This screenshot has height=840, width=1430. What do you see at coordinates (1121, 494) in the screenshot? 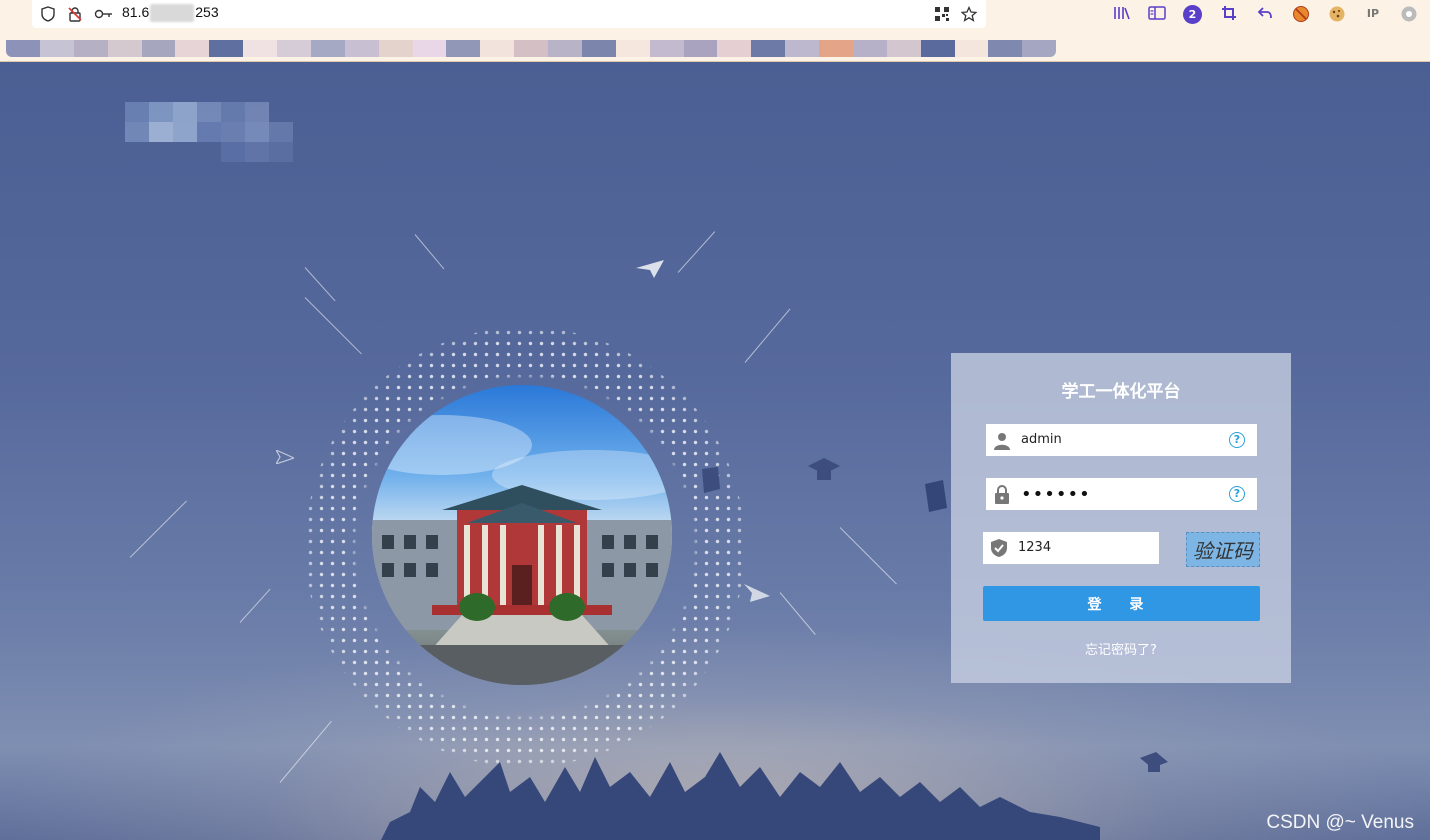
I see `password-field: •••••• ?` at bounding box center [1121, 494].